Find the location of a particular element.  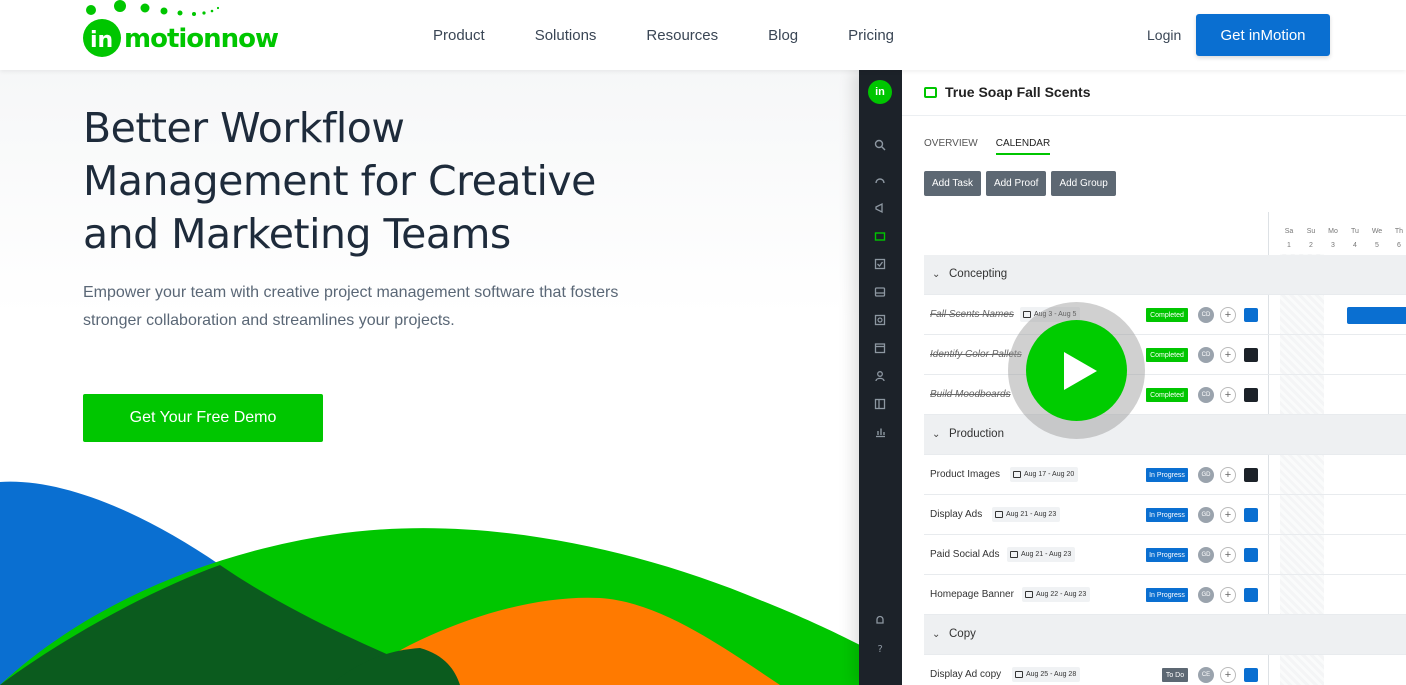

login-link: Login is located at coordinates (1164, 35).